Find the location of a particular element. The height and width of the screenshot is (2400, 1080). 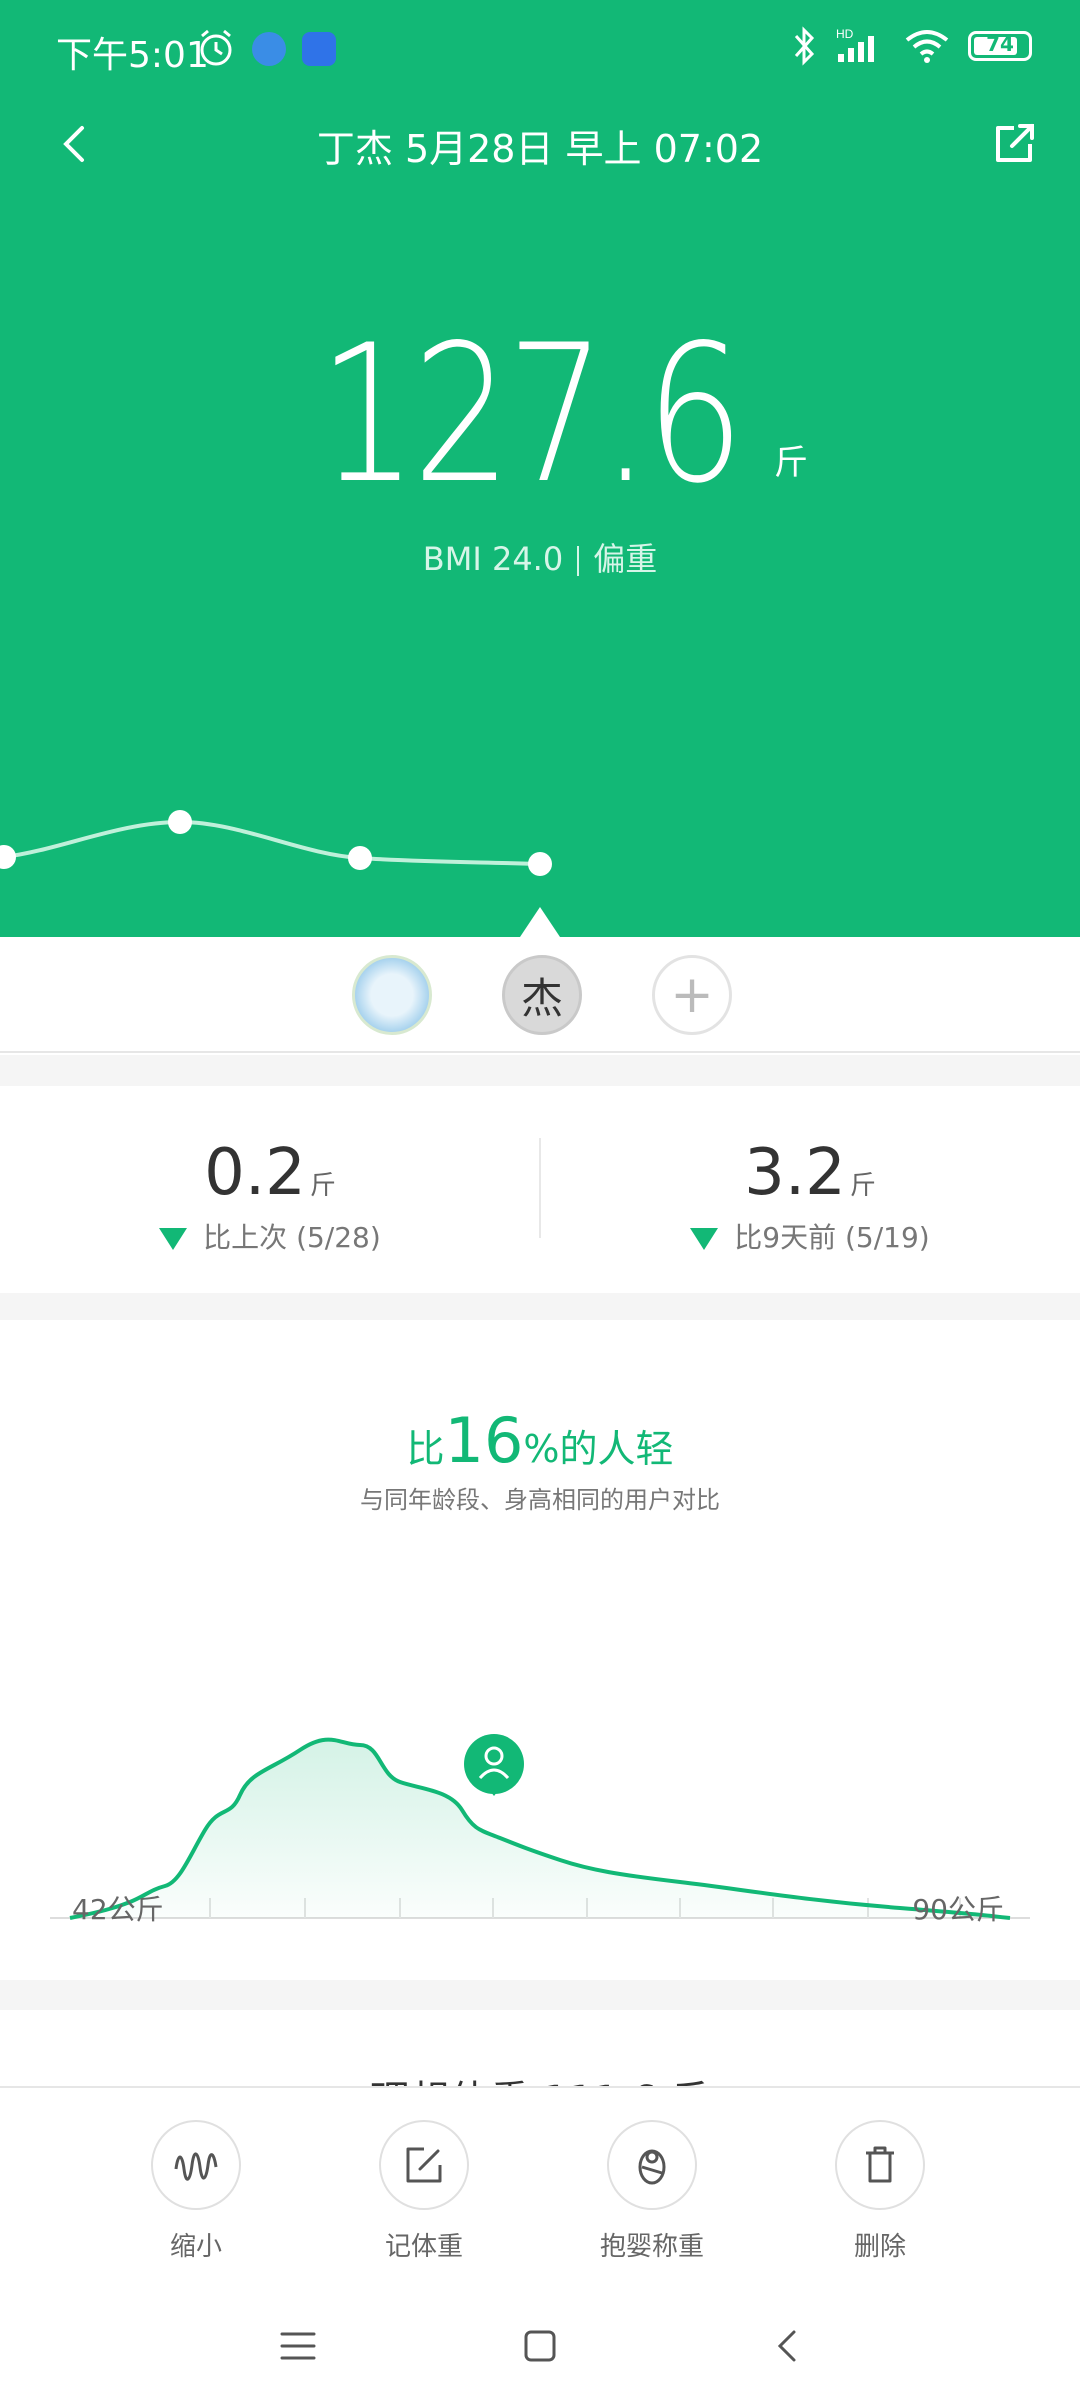

trash-icon is located at coordinates (880, 2165).